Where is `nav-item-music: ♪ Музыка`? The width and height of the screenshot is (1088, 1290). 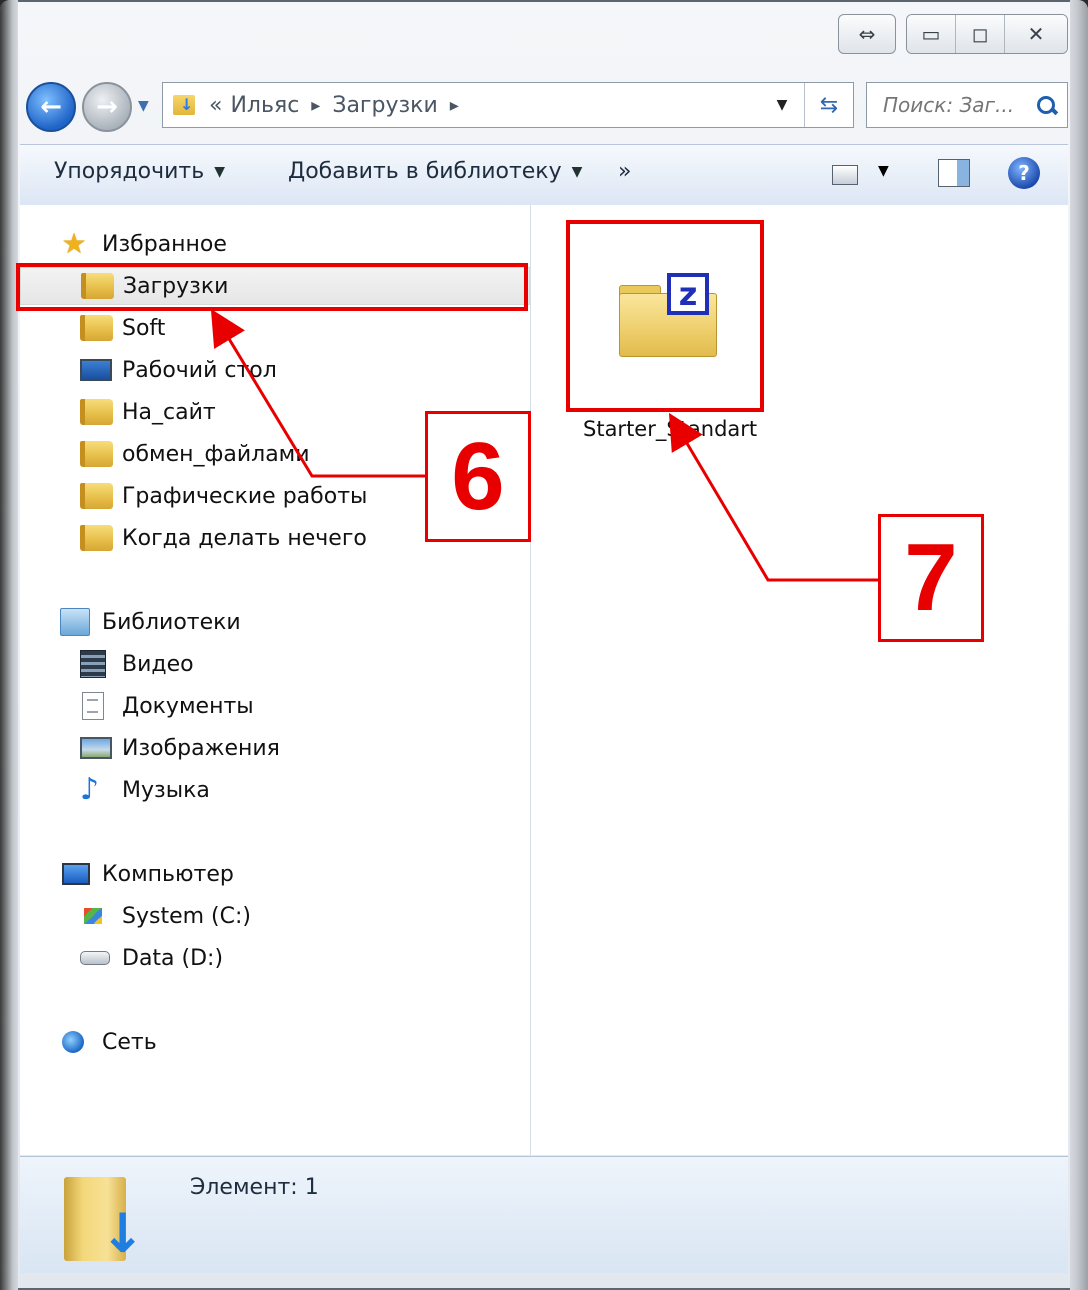
nav-item-music: ♪ Музыка is located at coordinates (275, 790).